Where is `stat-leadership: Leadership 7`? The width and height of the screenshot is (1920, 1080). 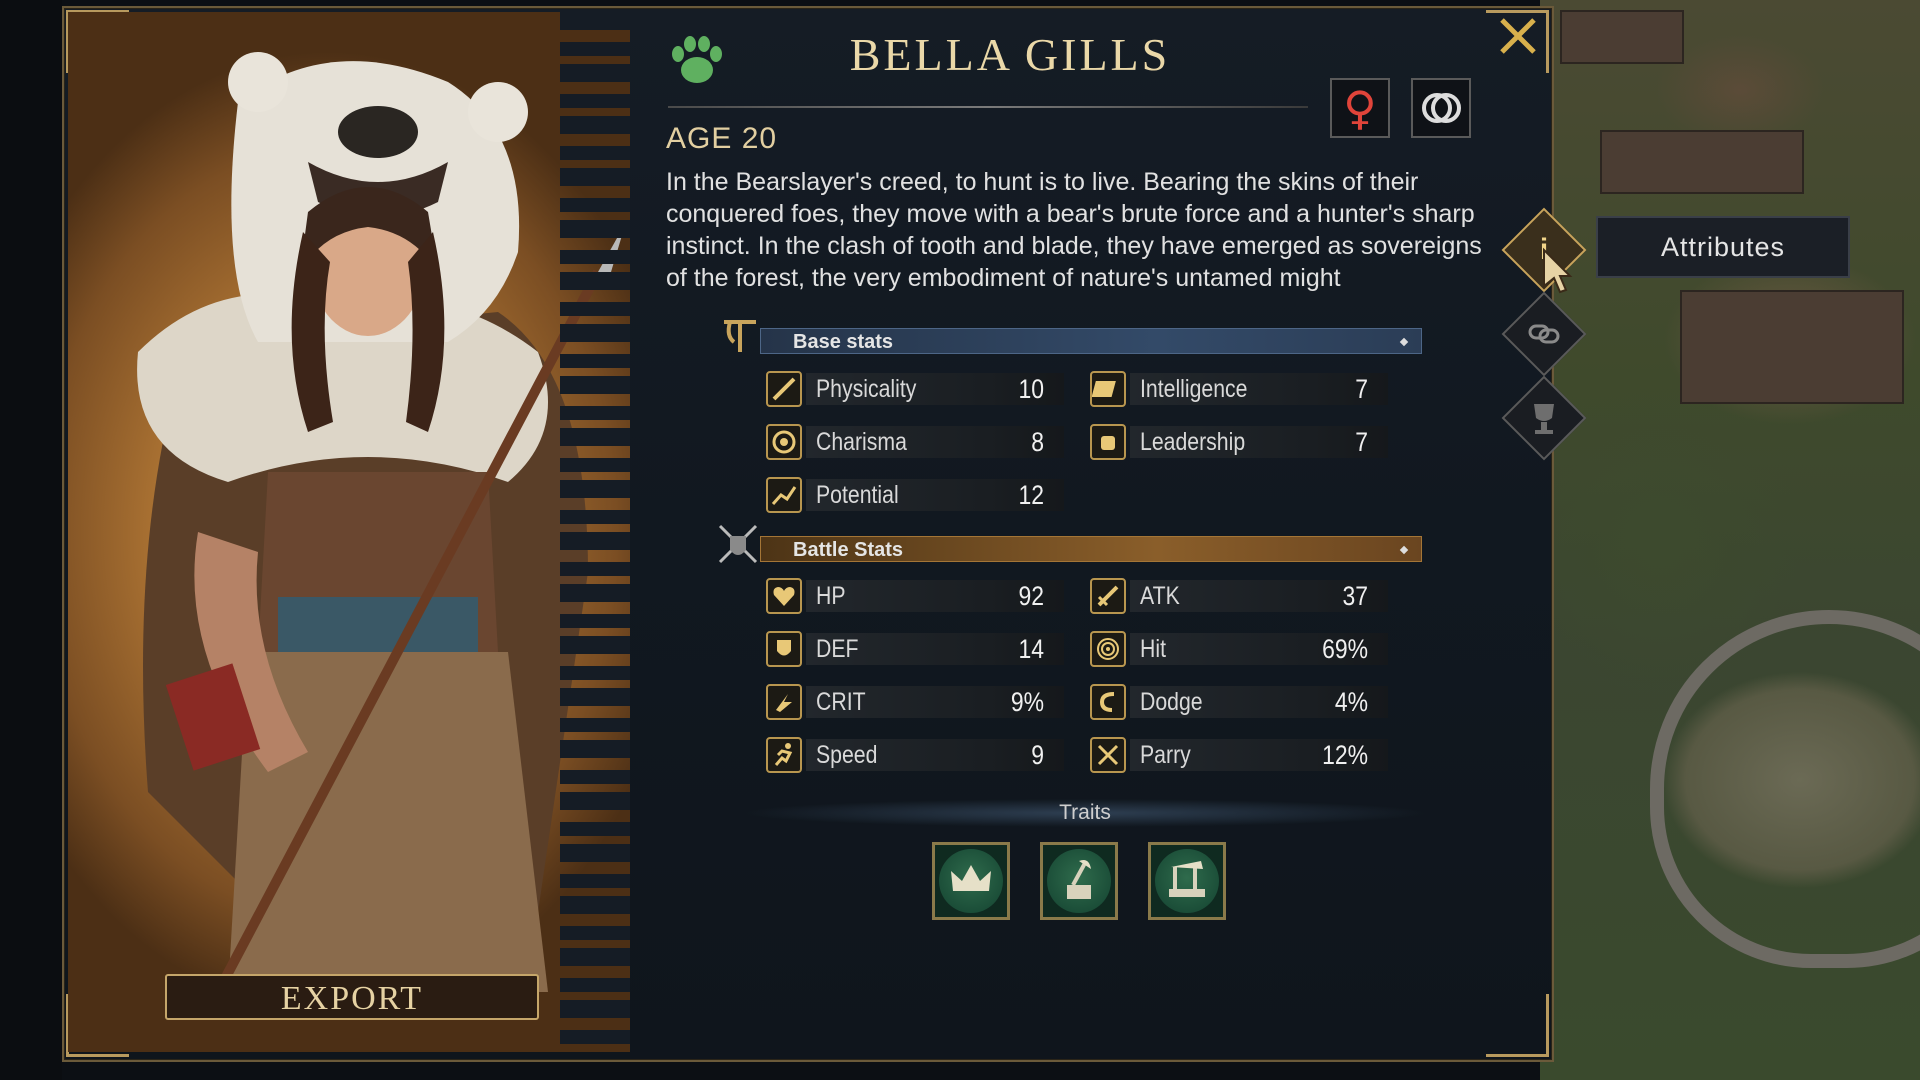 stat-leadership: Leadership 7 is located at coordinates (1239, 442).